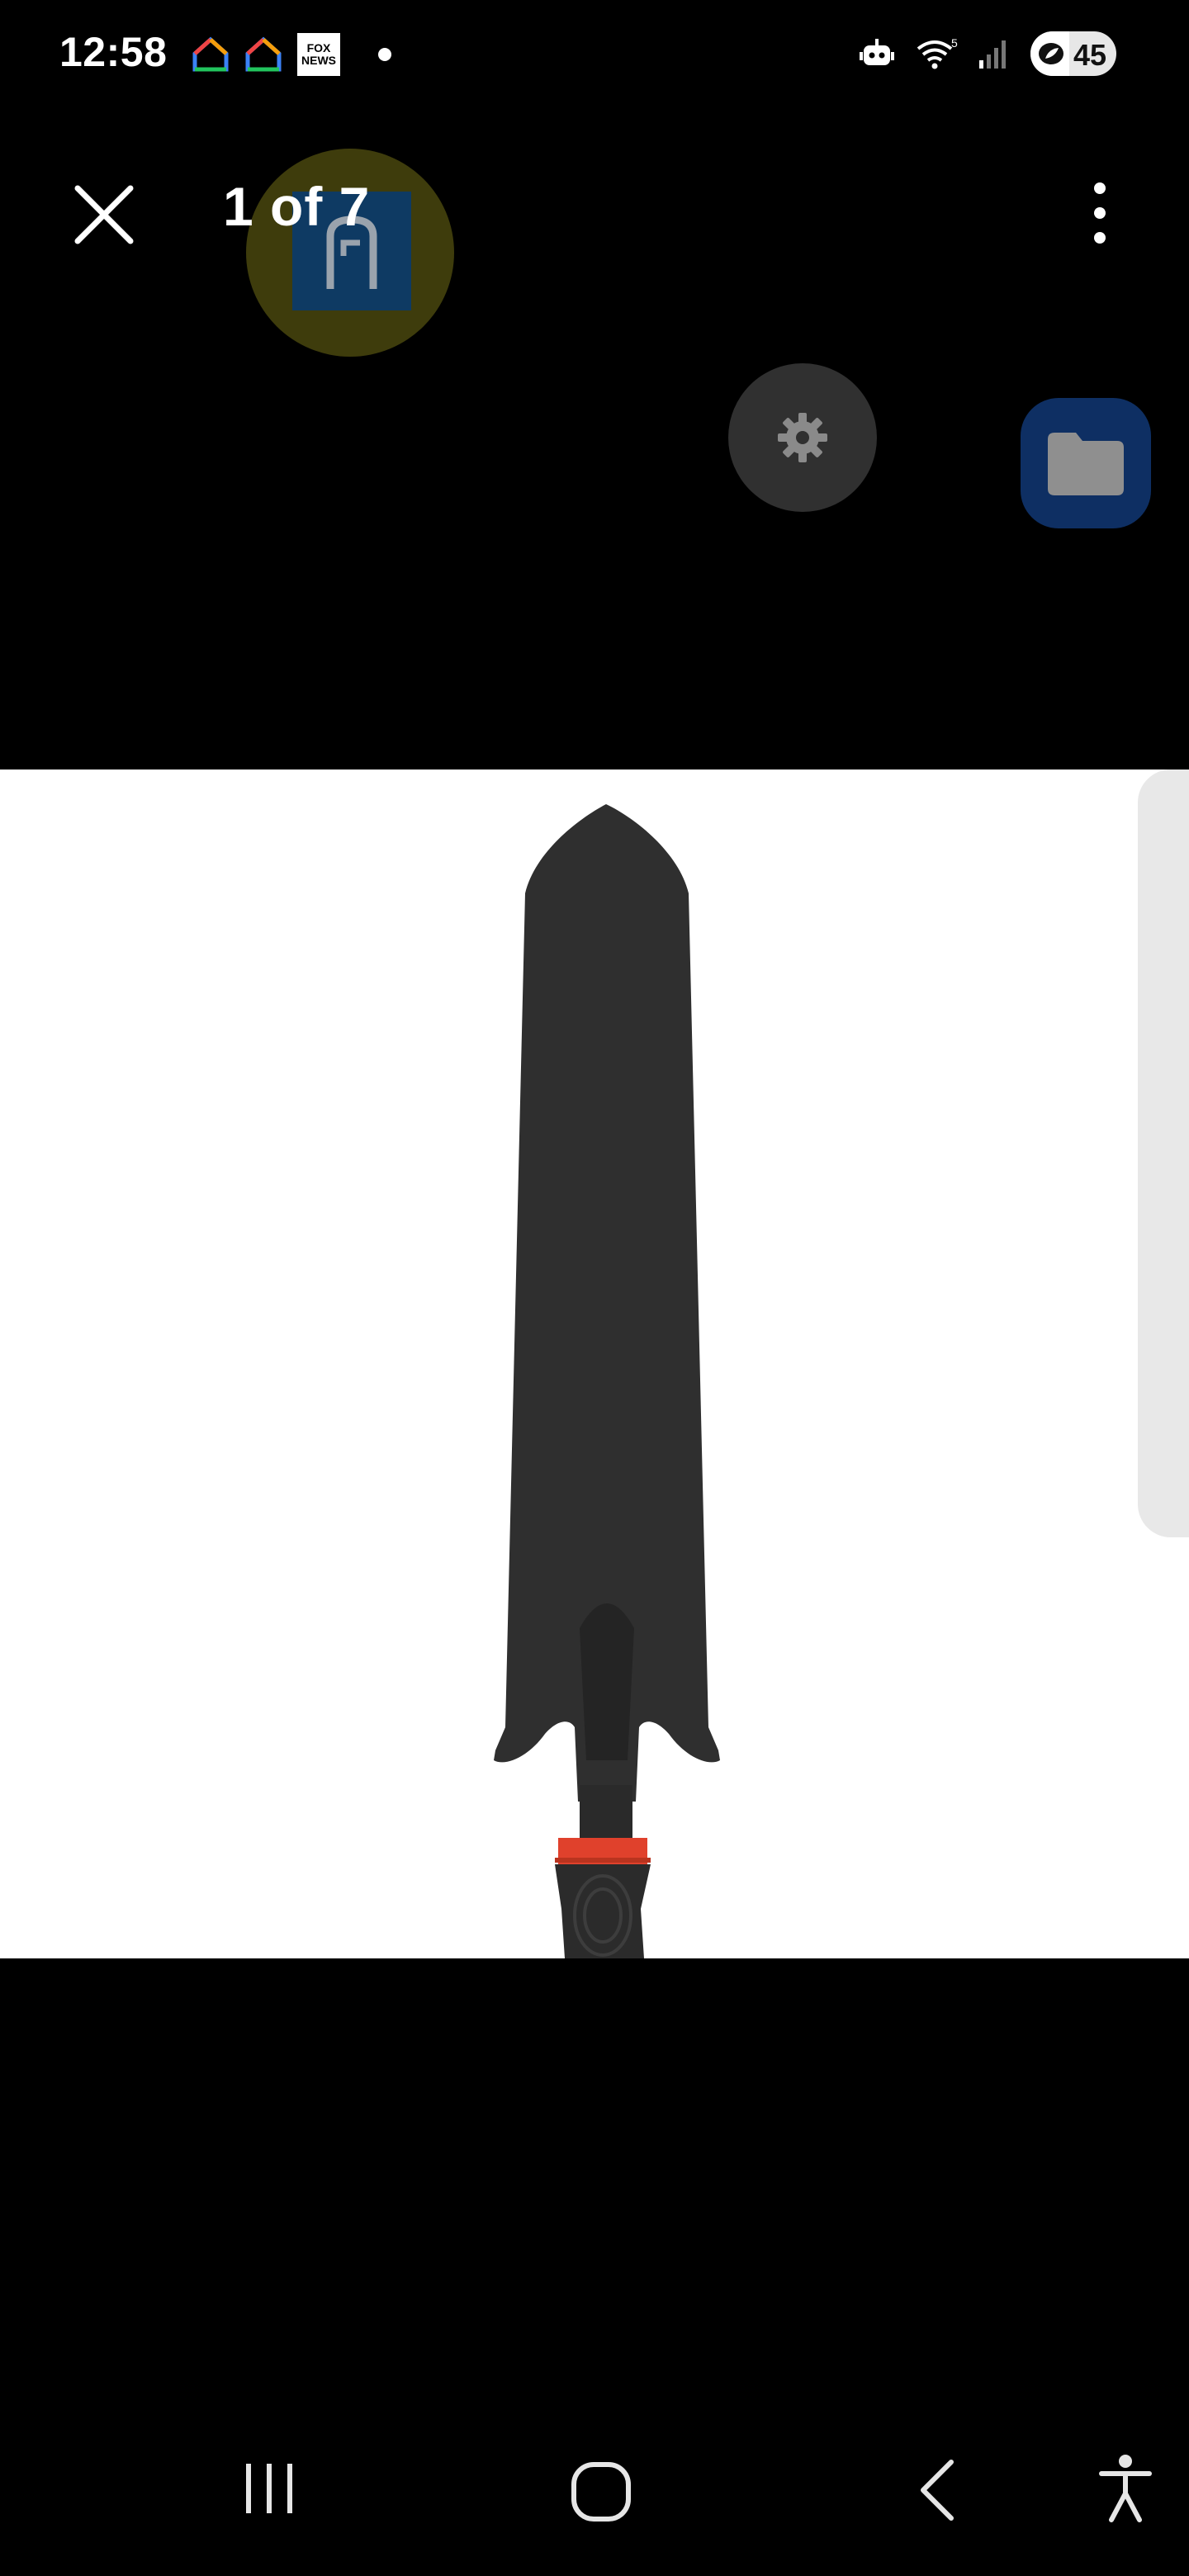 Image resolution: width=1189 pixels, height=2576 pixels. I want to click on folder-bubble, so click(1086, 463).